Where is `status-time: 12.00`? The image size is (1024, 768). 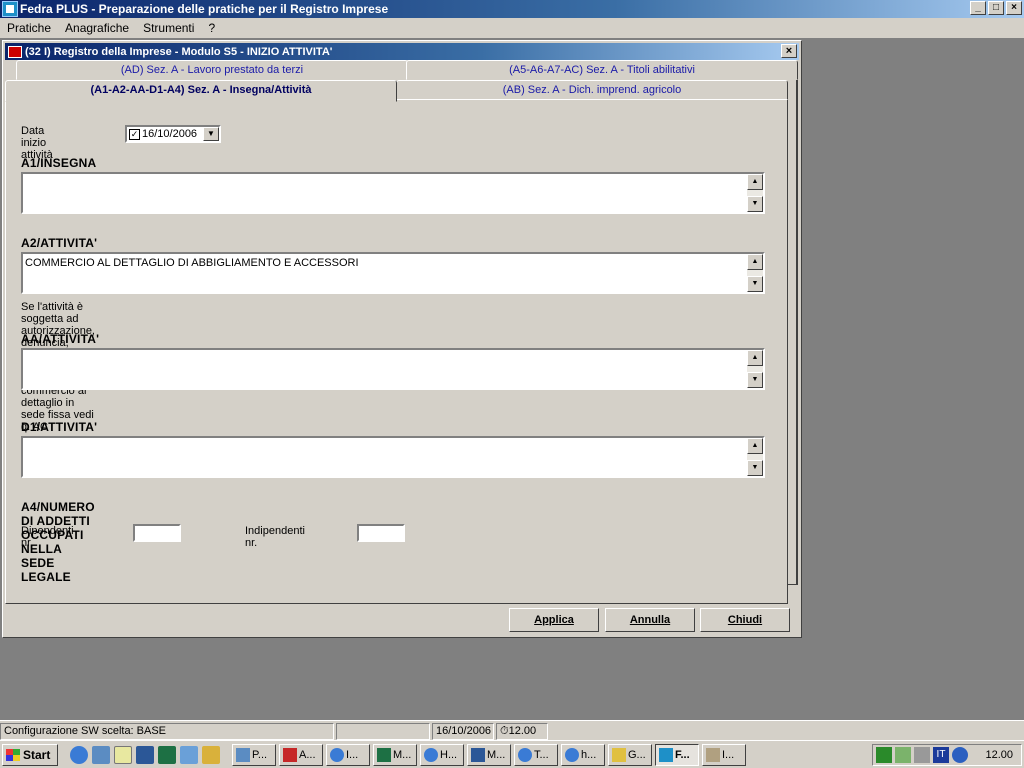 status-time: 12.00 is located at coordinates (522, 731).